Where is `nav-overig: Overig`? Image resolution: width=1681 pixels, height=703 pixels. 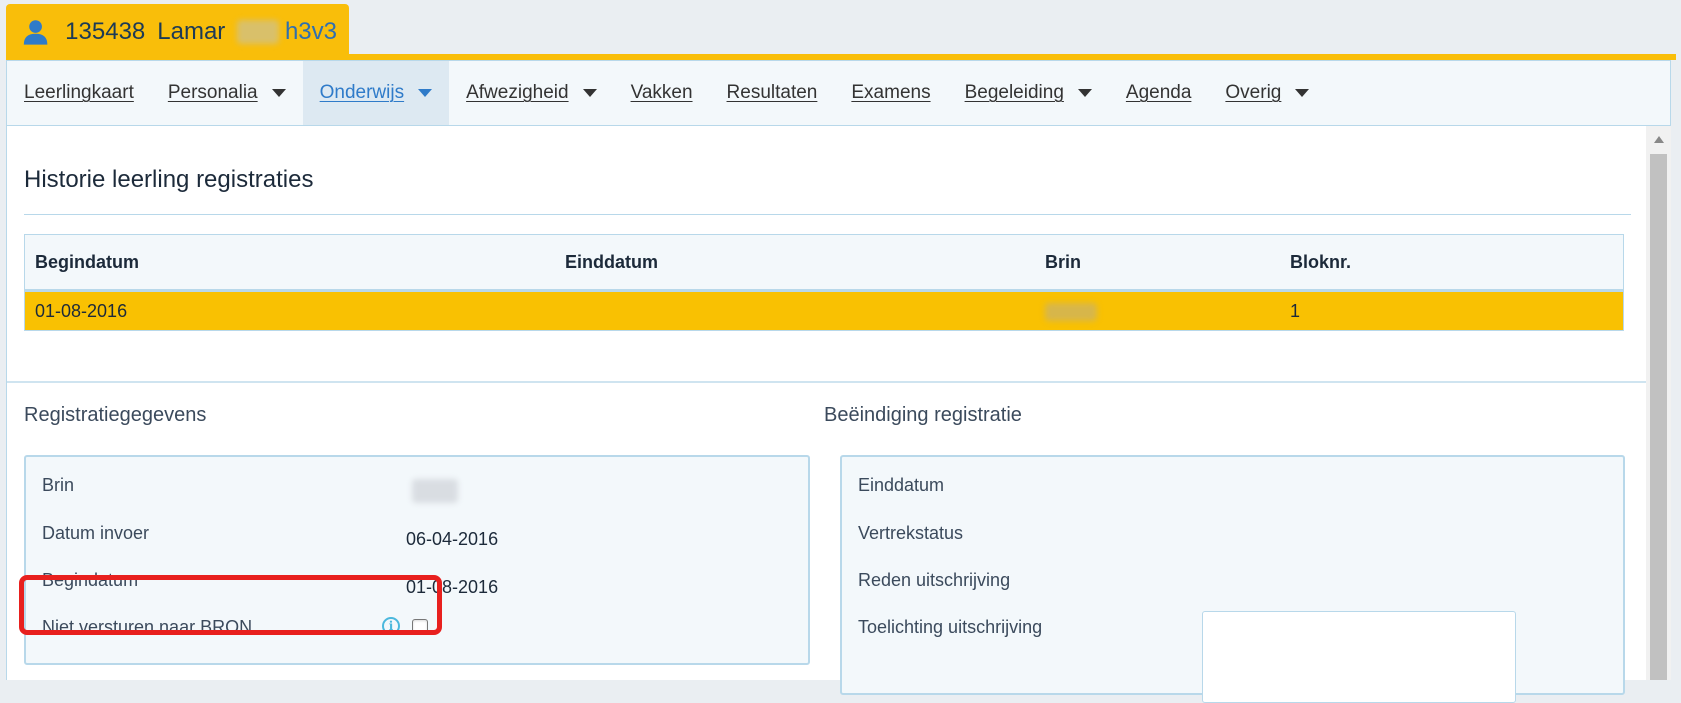 nav-overig: Overig is located at coordinates (1267, 93).